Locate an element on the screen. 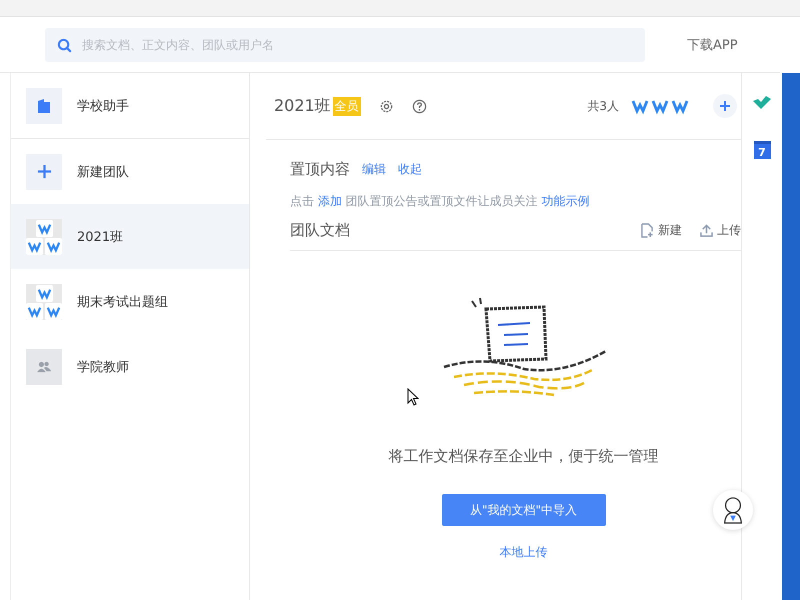 This screenshot has height=600, width=800. pinned-content-title: 置顶内容 is located at coordinates (320, 169).